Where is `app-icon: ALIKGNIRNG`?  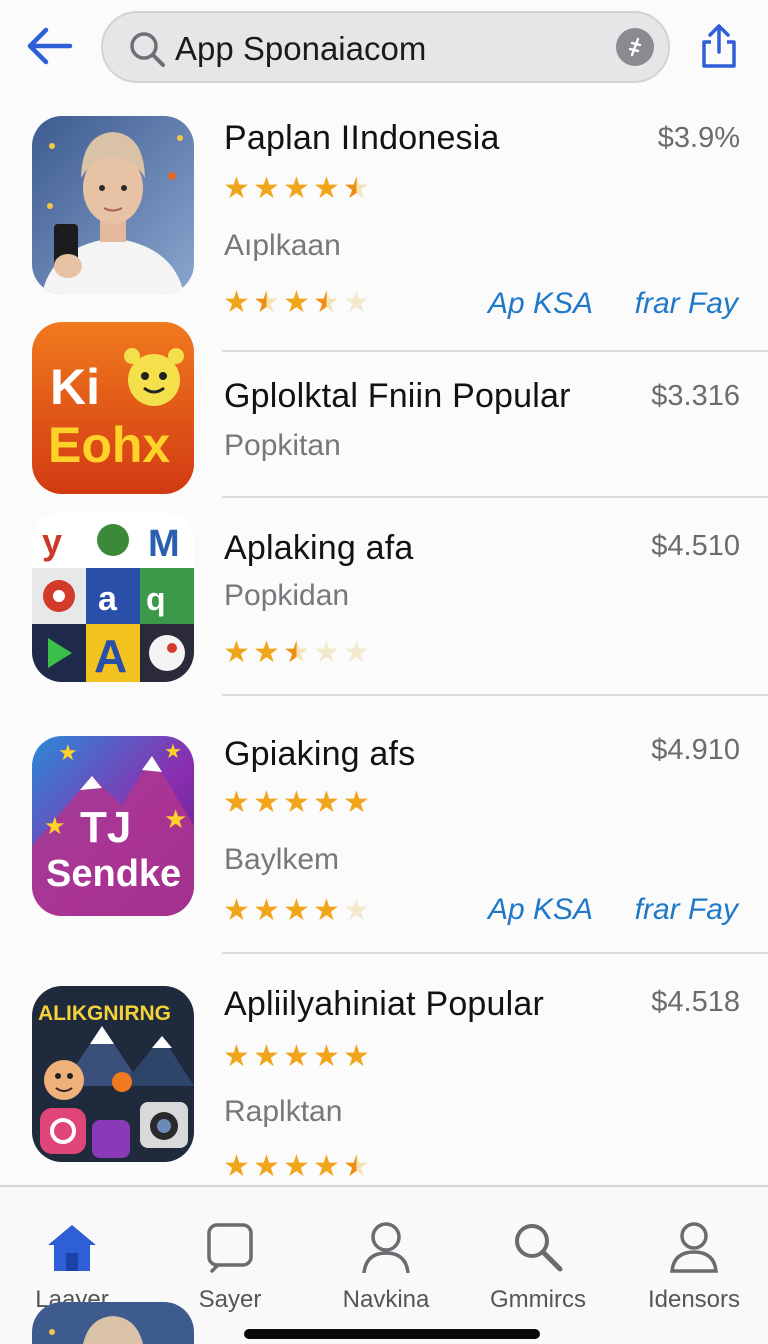
app-icon: ALIKGNIRNG is located at coordinates (113, 1074).